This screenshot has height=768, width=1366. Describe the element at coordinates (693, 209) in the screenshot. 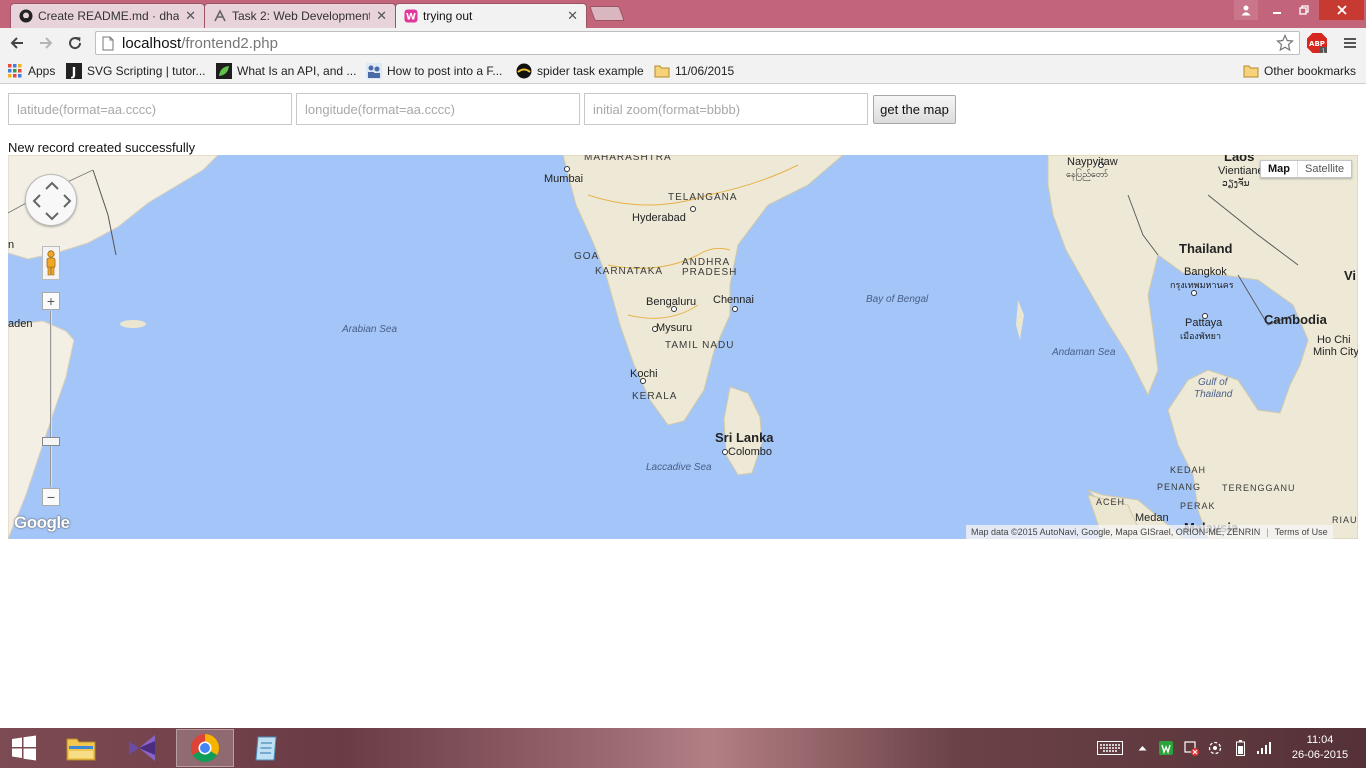

I see `map-marker-hyderabad` at that location.